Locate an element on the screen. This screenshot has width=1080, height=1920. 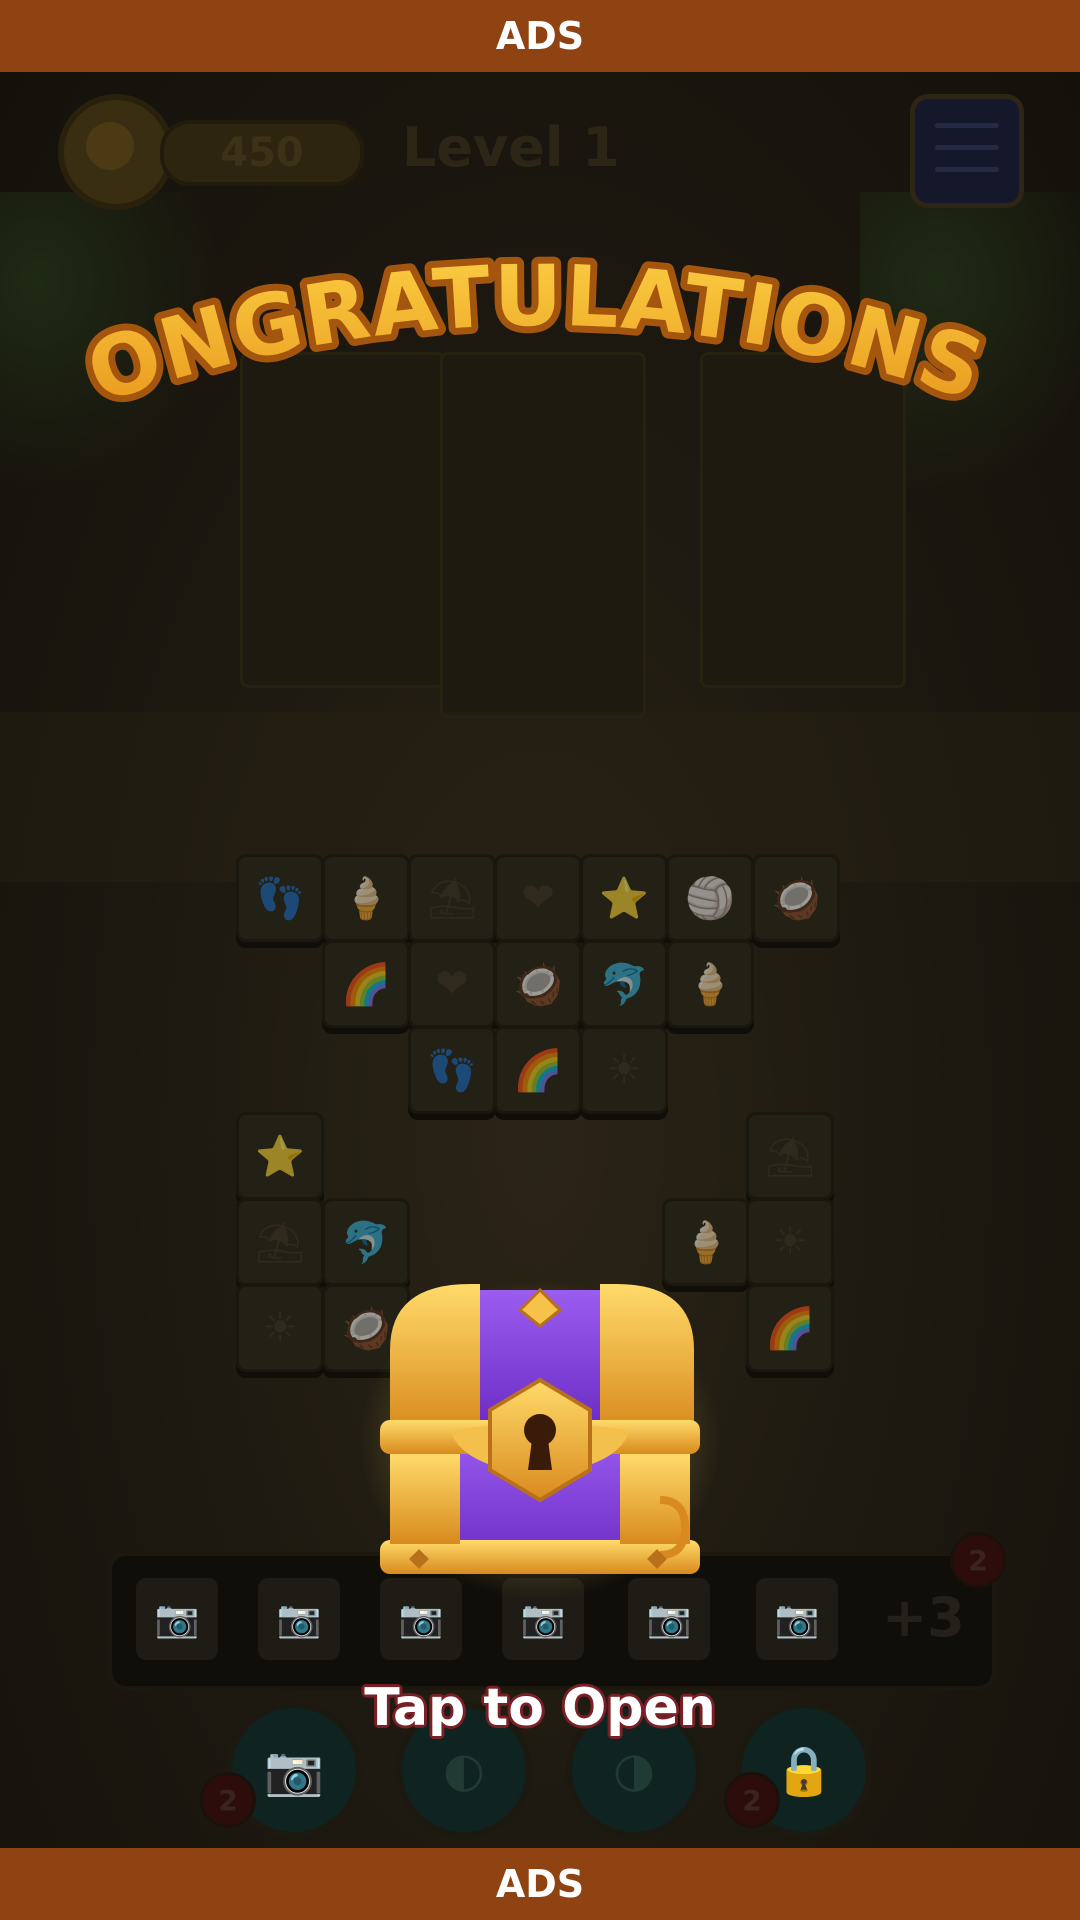
level-title: Level 1 is located at coordinates (511, 147).